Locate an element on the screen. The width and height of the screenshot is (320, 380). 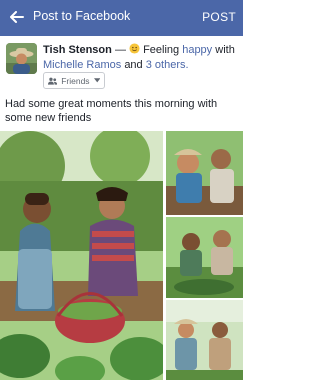
back-arrow-icon is located at coordinates (17, 17).